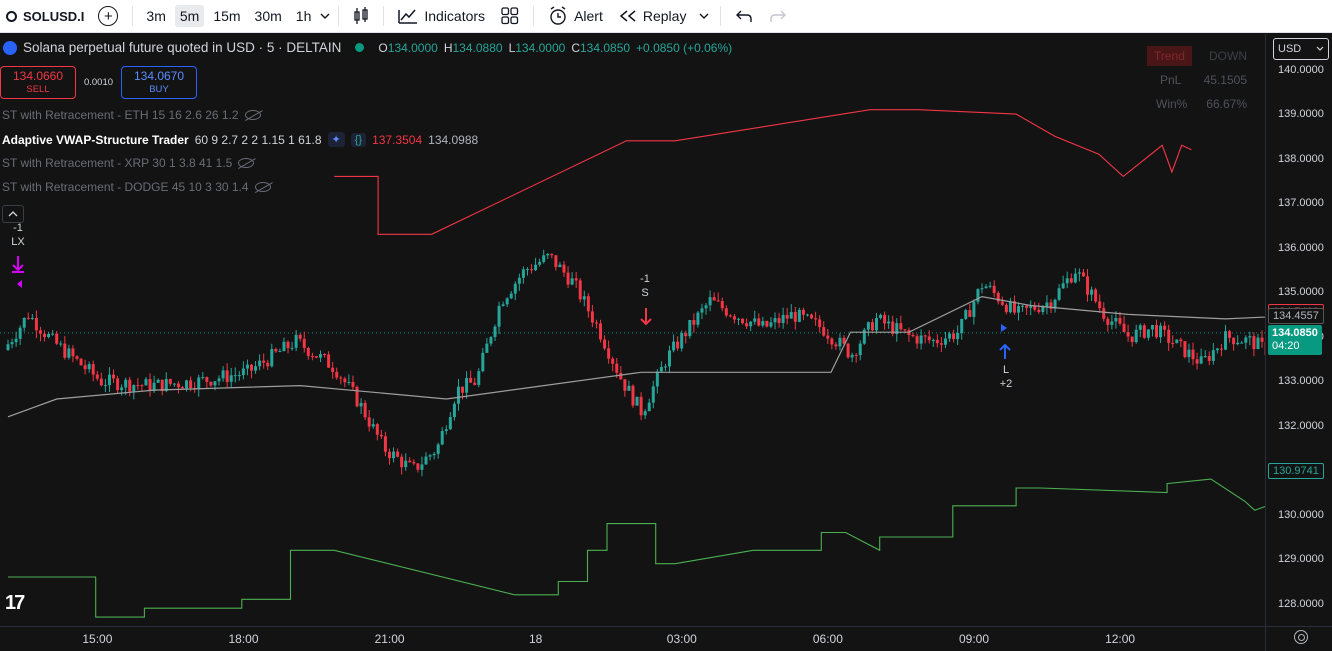 This screenshot has height=651, width=1332. What do you see at coordinates (133, 16) in the screenshot?
I see `toolbar-separator` at bounding box center [133, 16].